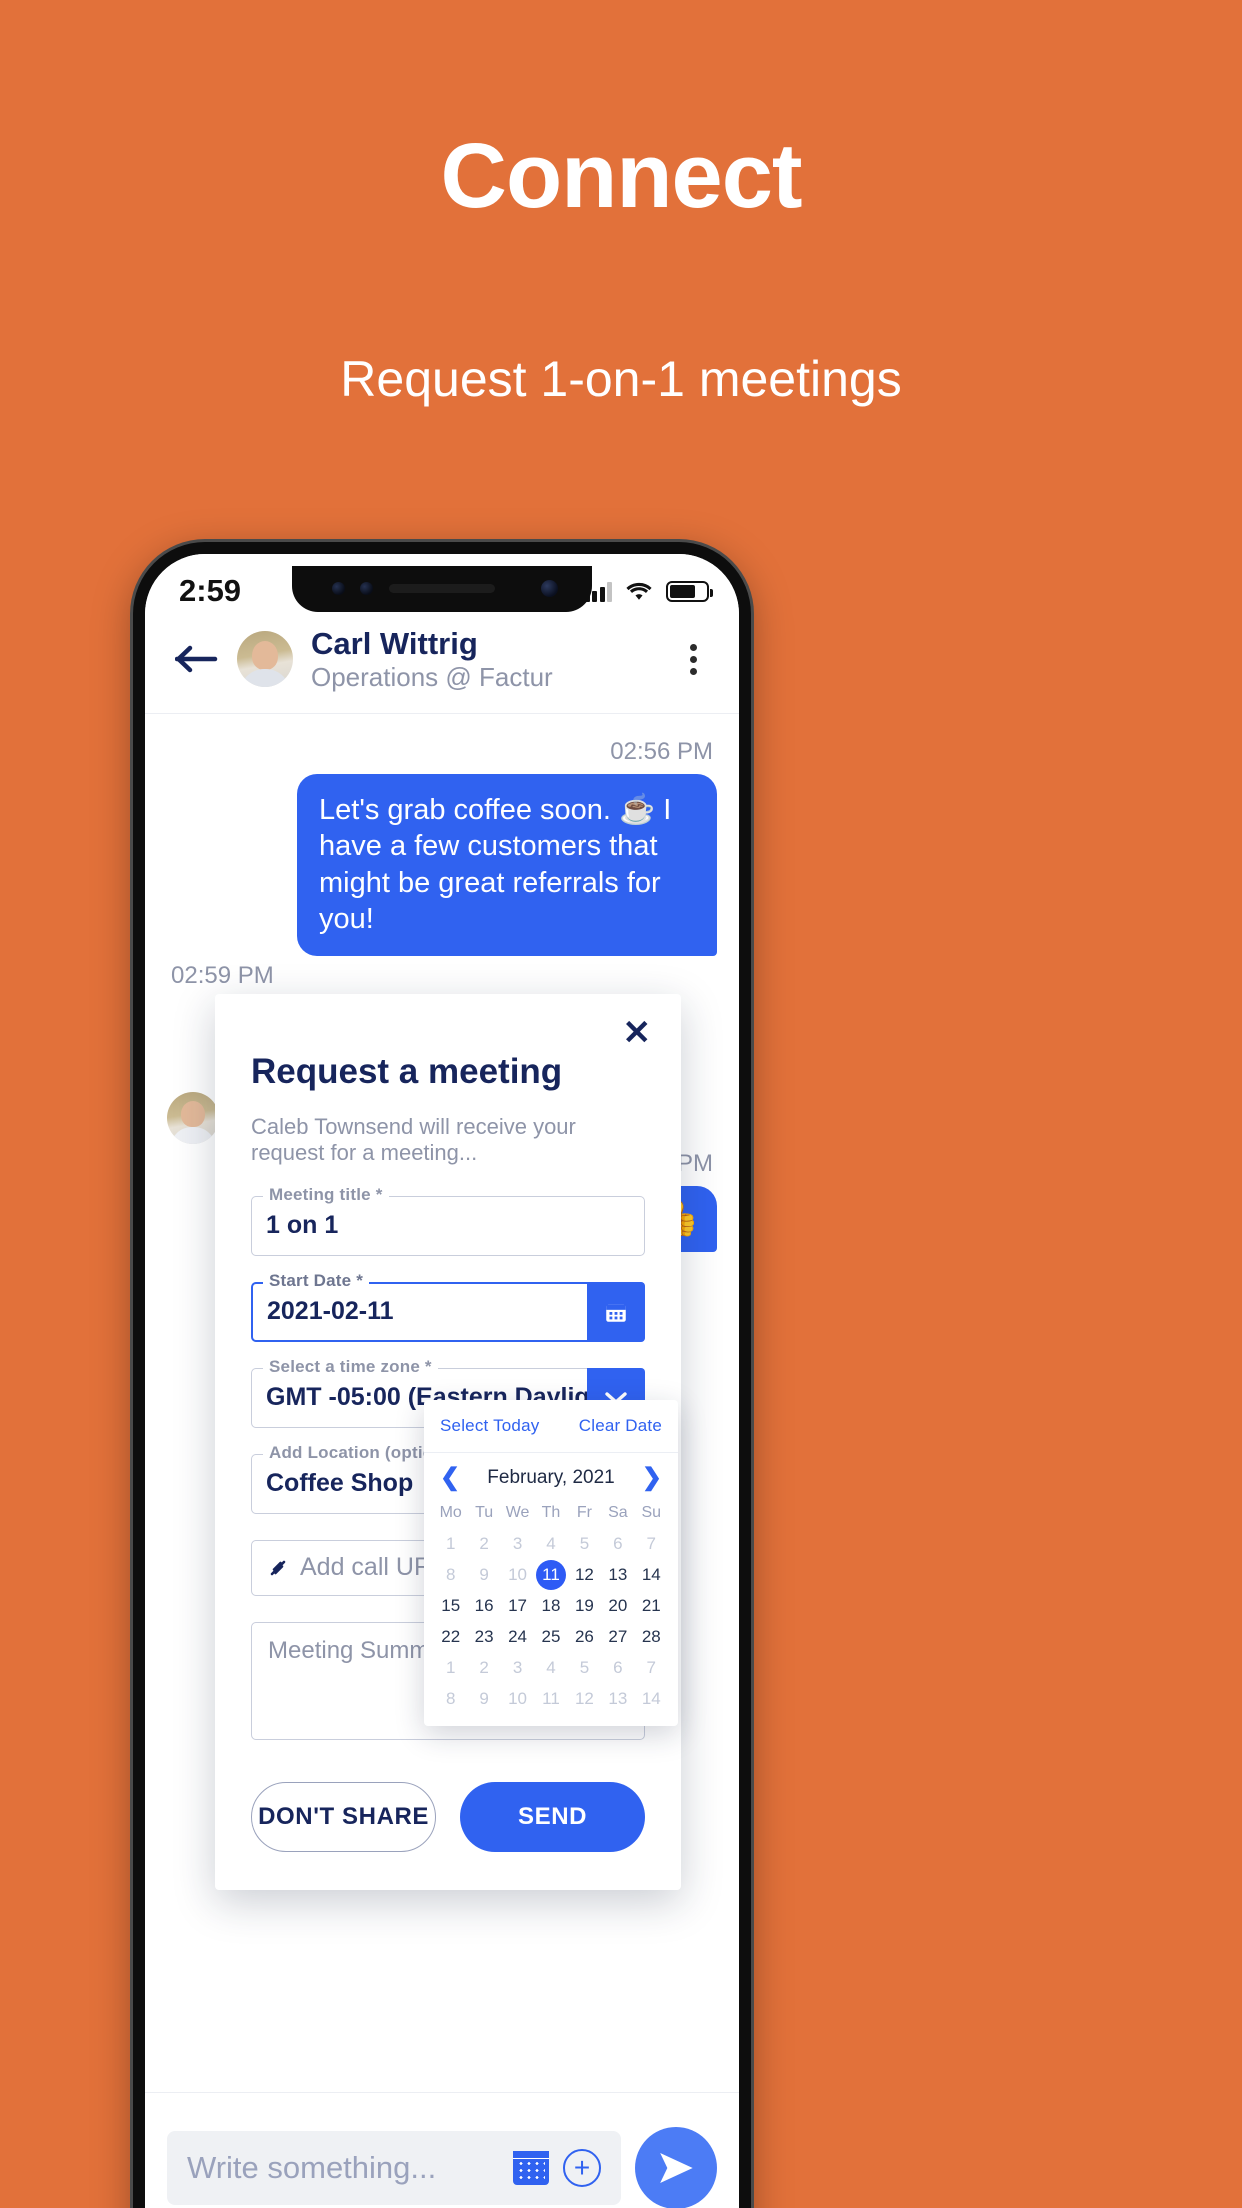  I want to click on calendar-day-cell: 27, so click(617, 1636).